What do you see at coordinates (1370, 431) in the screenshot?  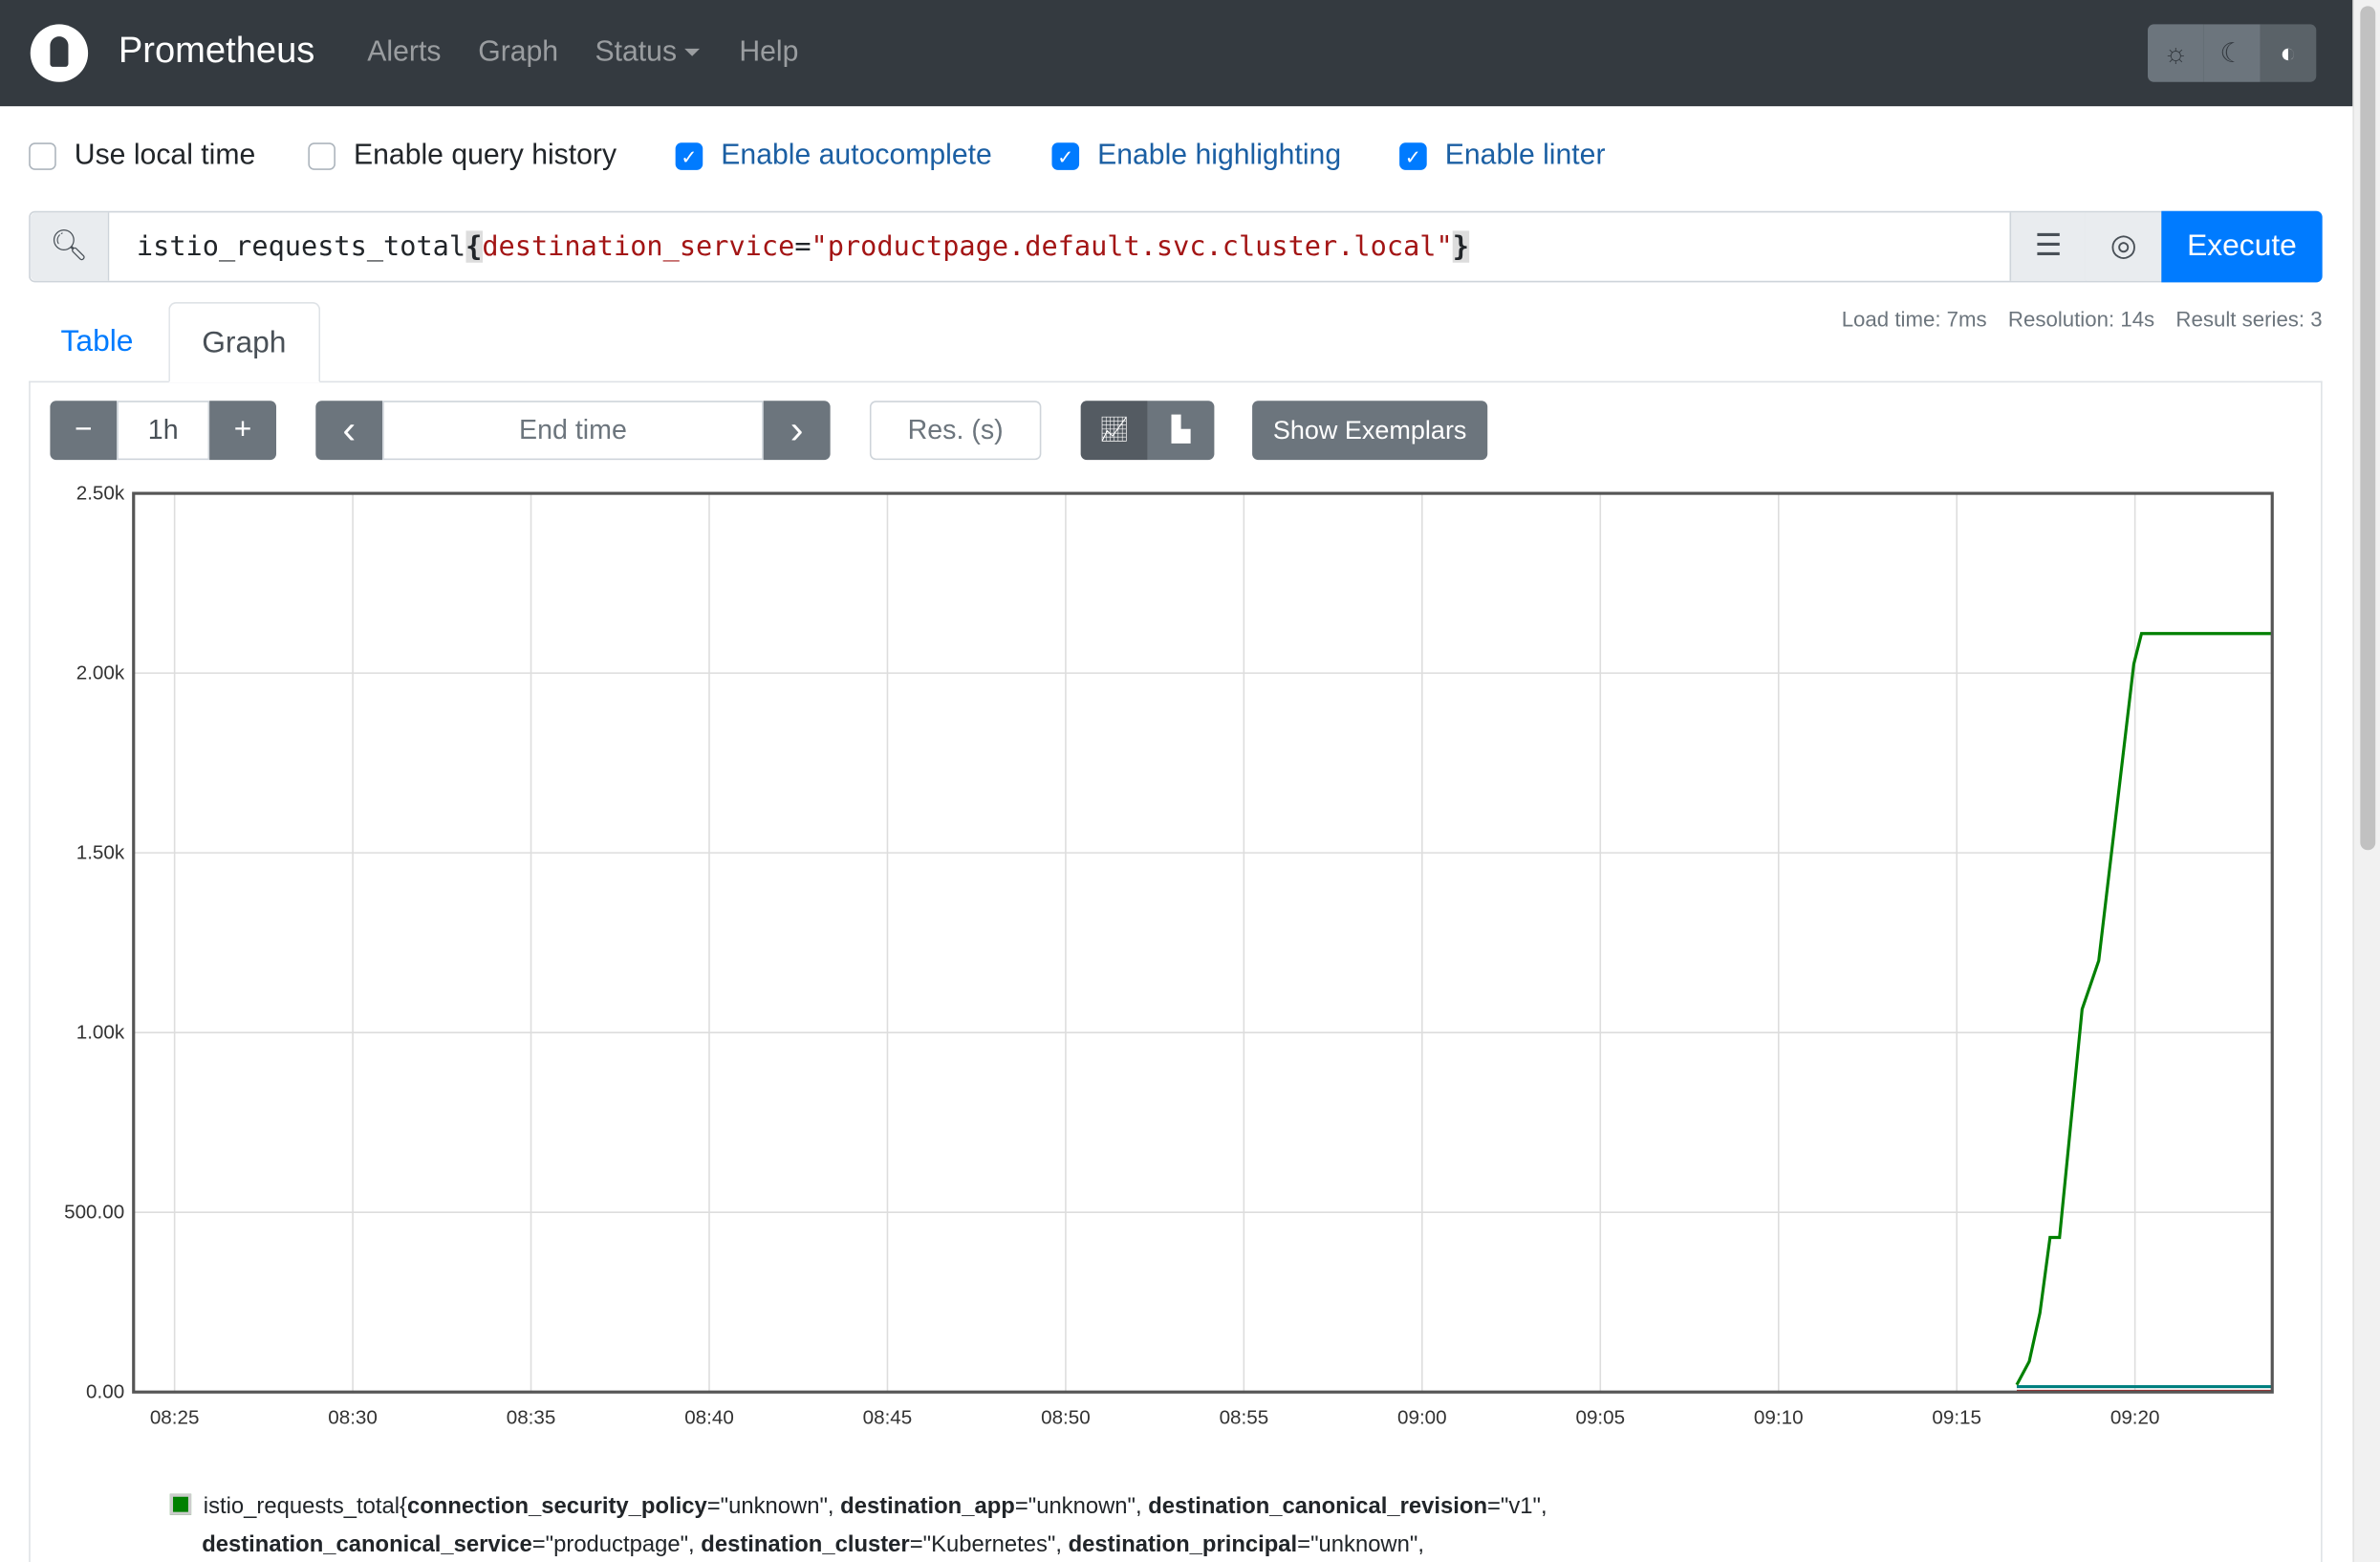 I see `show-exemplars-button: Show Exemplars` at bounding box center [1370, 431].